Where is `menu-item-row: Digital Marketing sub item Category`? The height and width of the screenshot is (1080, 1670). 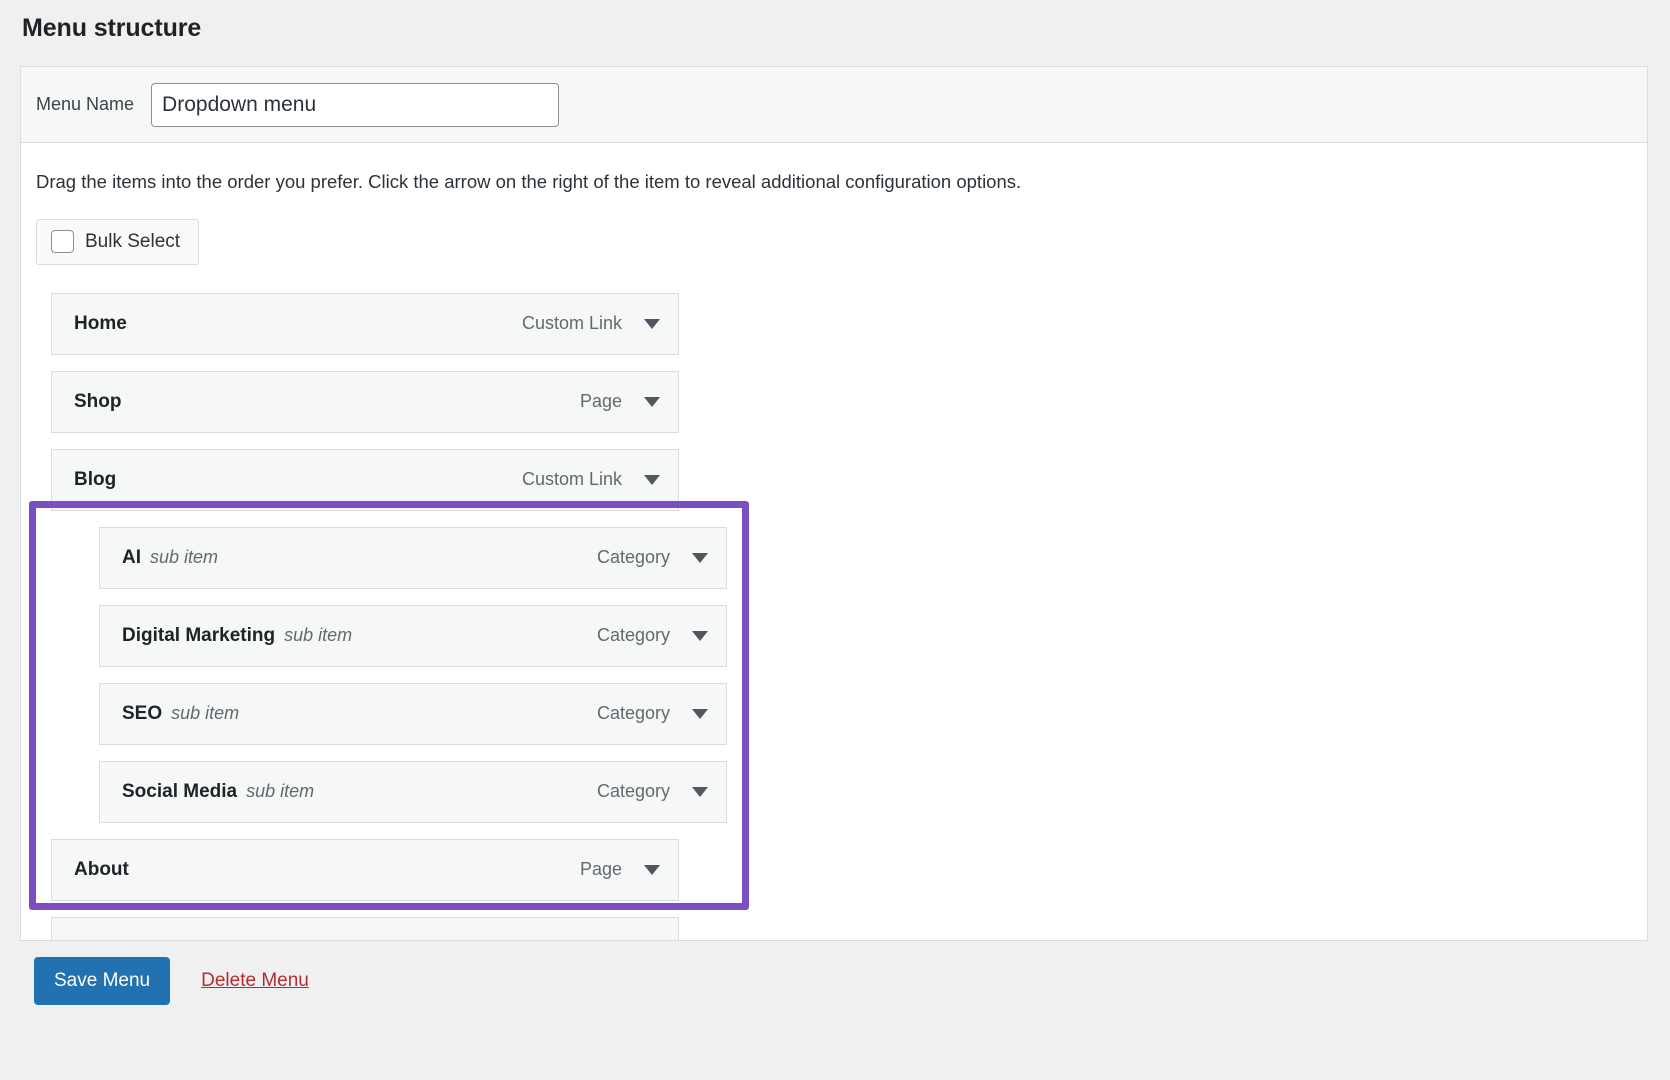
menu-item-row: Digital Marketing sub item Category is located at coordinates (413, 635).